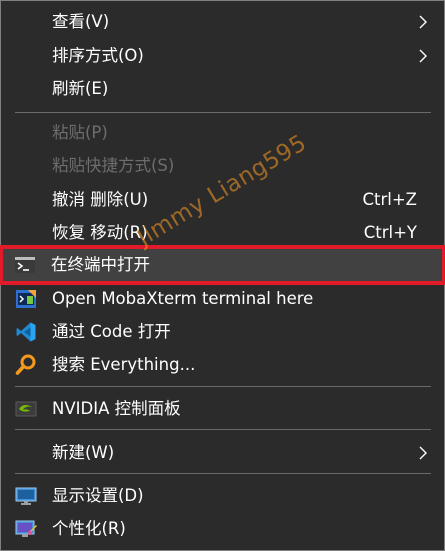  Describe the element at coordinates (223, 331) in the screenshot. I see `menu-item-open-with-code: 通过 Code 打开` at that location.